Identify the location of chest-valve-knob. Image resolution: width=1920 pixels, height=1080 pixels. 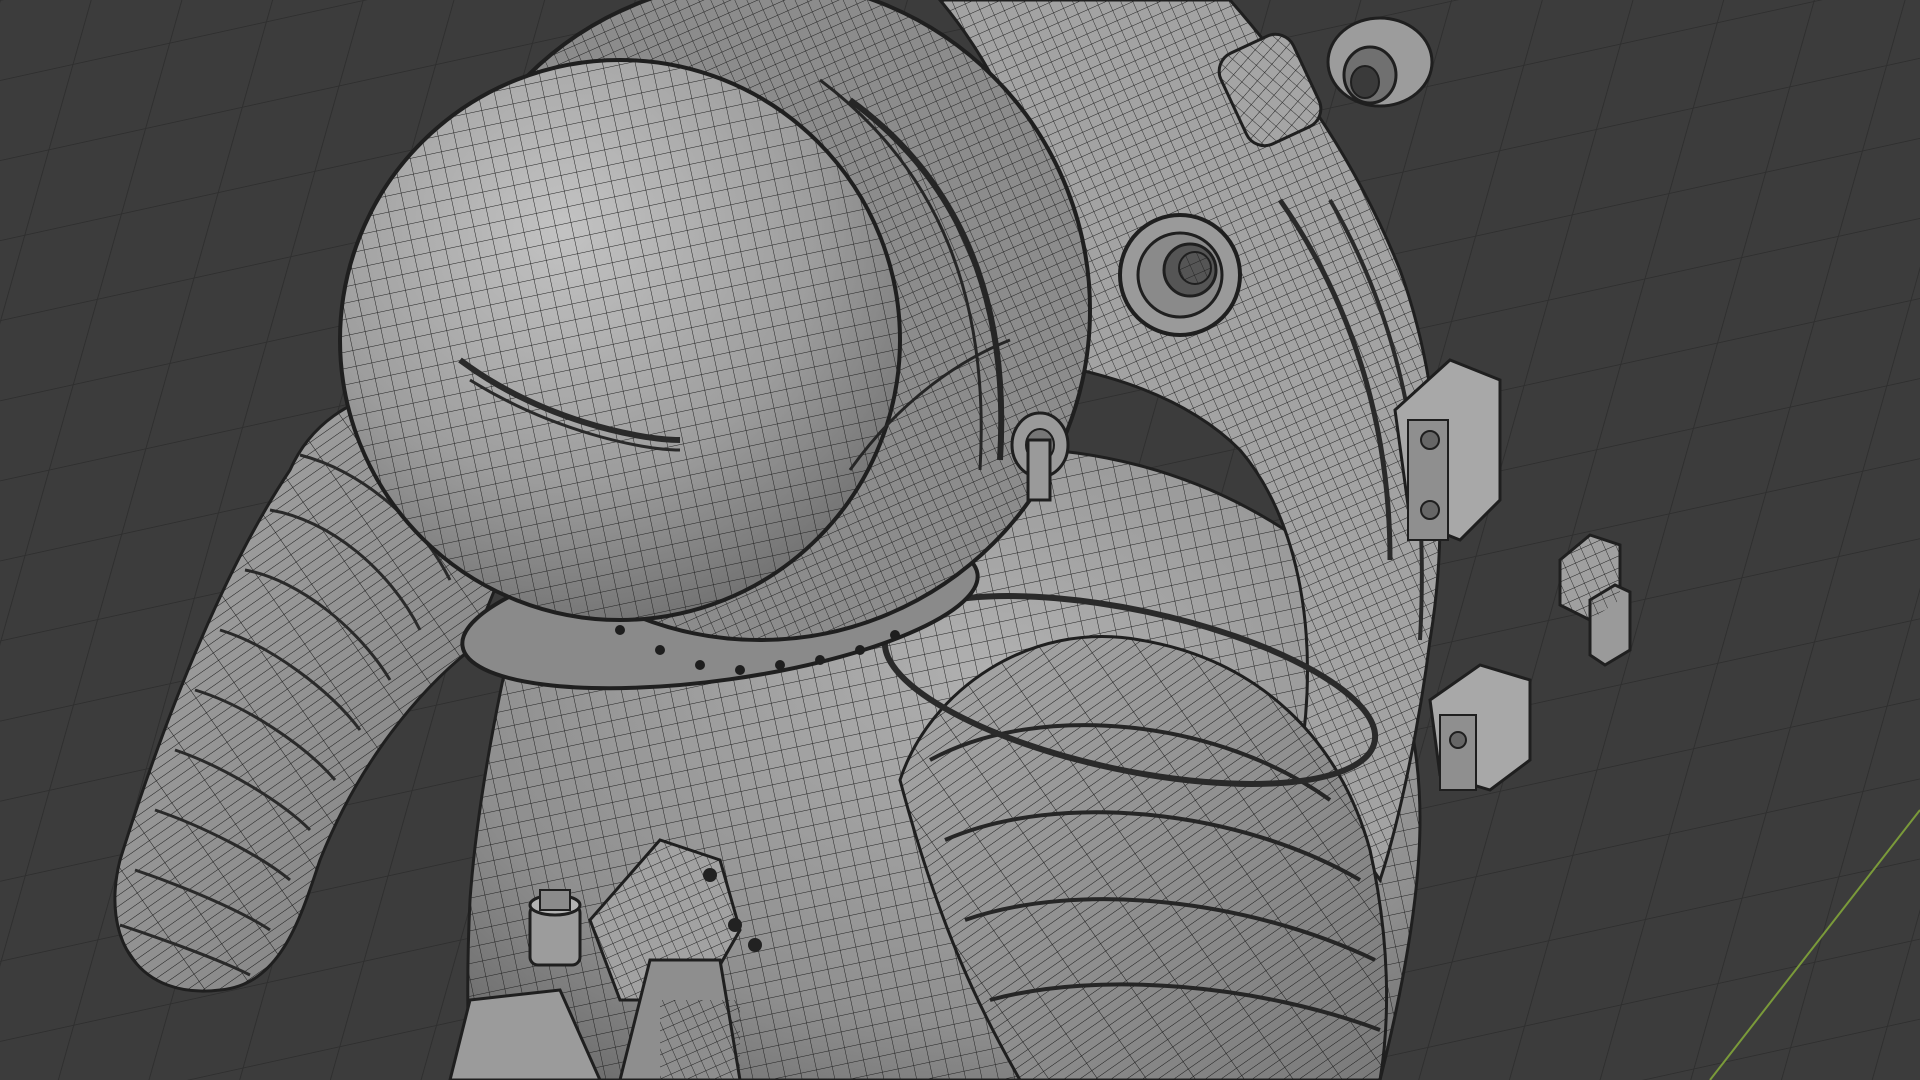
(555, 928).